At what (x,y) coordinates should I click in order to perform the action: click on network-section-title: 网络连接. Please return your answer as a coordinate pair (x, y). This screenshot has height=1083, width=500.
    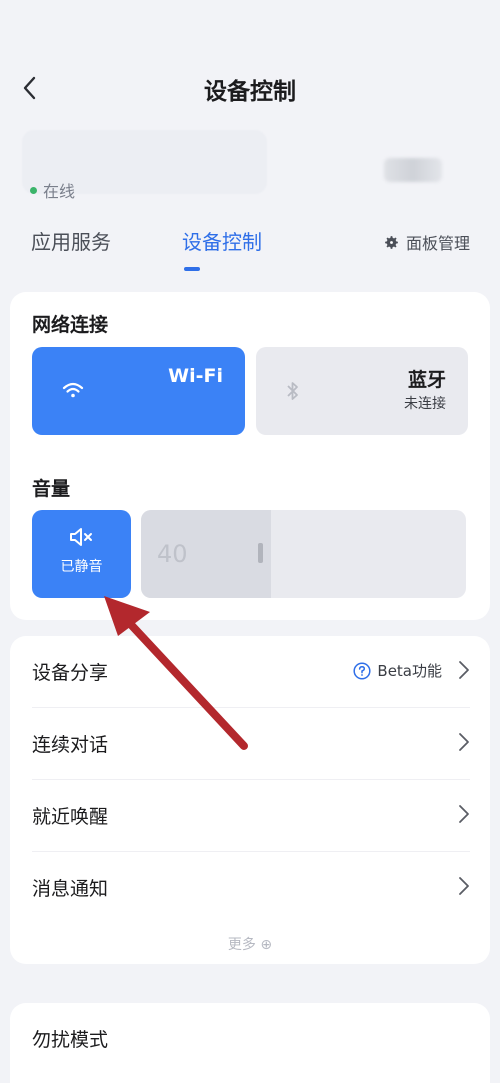
    Looking at the image, I should click on (70, 325).